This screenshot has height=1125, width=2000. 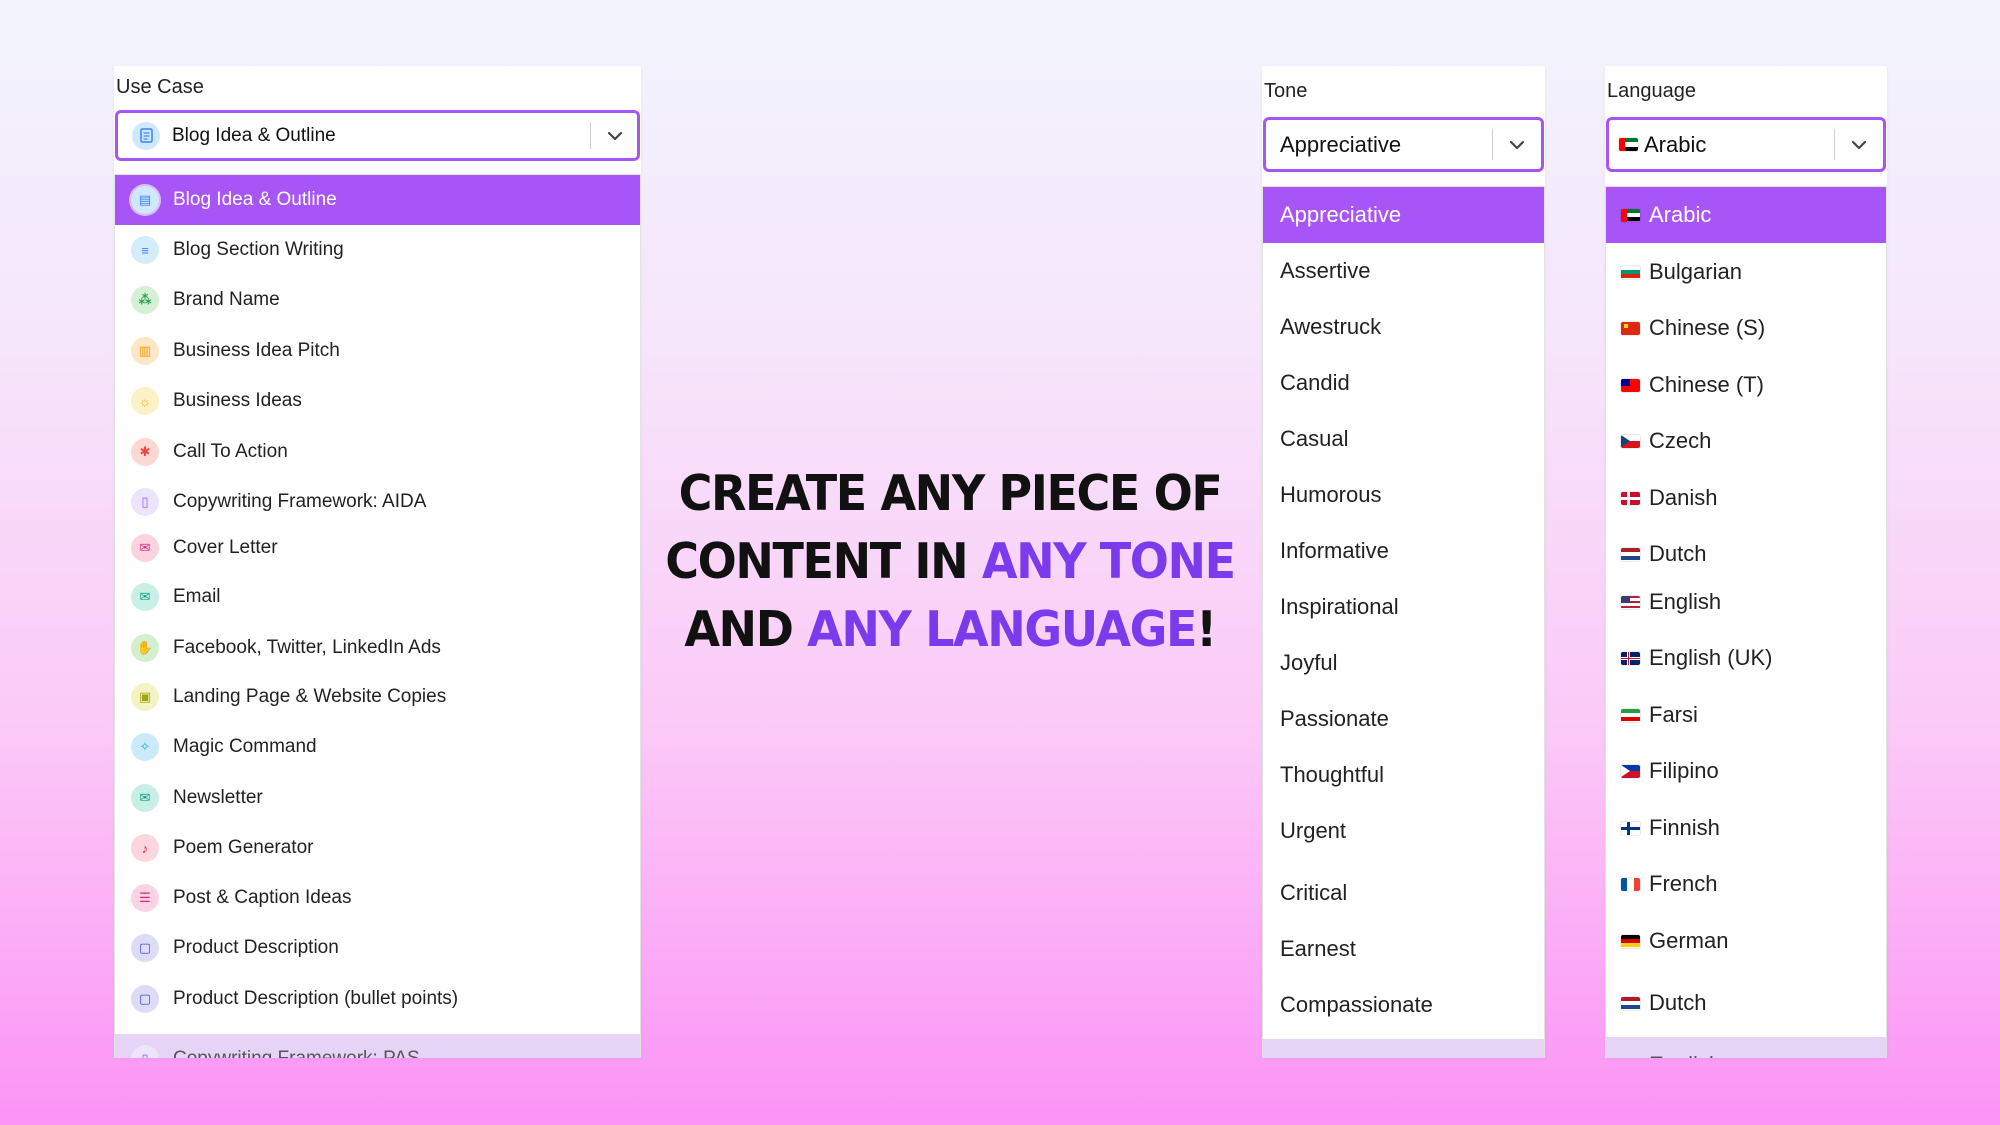 What do you see at coordinates (160, 87) in the screenshot?
I see `use-case-label: Use Case` at bounding box center [160, 87].